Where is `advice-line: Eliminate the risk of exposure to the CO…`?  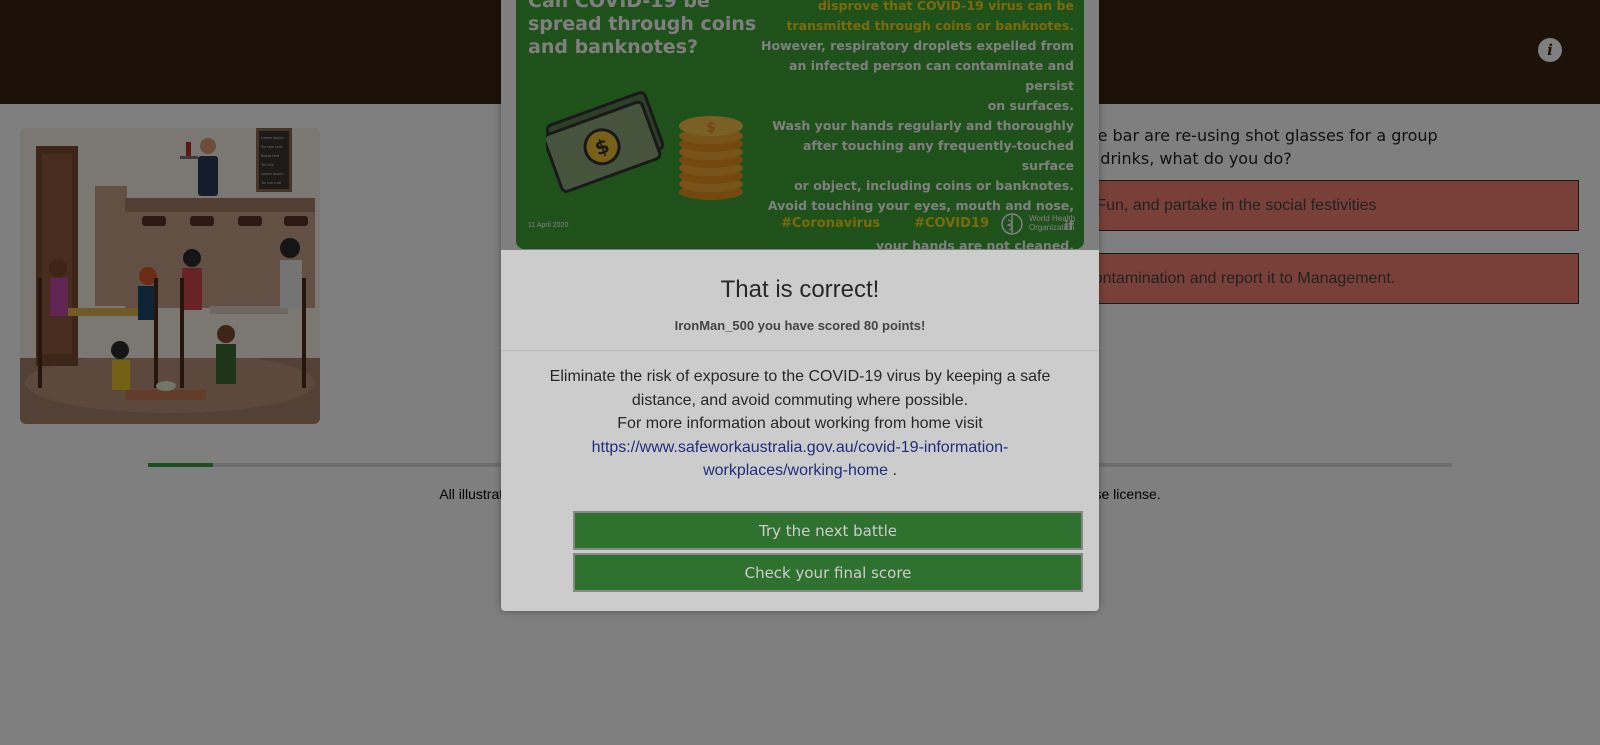 advice-line: Eliminate the risk of exposure to the CO… is located at coordinates (800, 388).